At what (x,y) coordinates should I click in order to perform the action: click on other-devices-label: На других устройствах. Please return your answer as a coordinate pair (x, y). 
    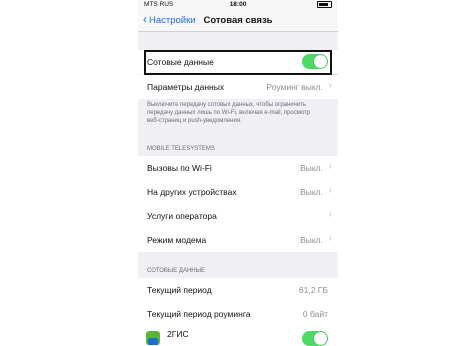
    Looking at the image, I should click on (192, 192).